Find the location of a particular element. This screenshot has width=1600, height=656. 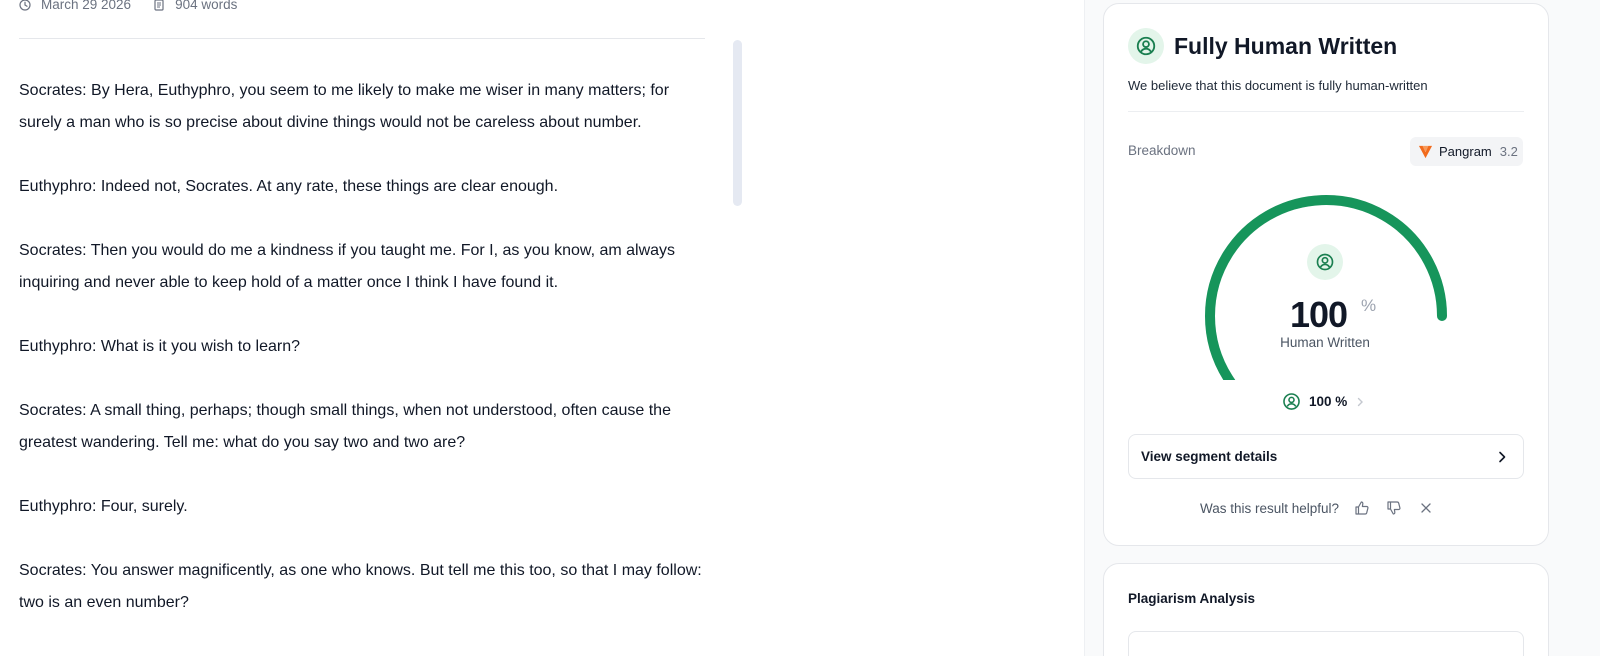

view-segment-details-button: View segment details is located at coordinates (1326, 456).